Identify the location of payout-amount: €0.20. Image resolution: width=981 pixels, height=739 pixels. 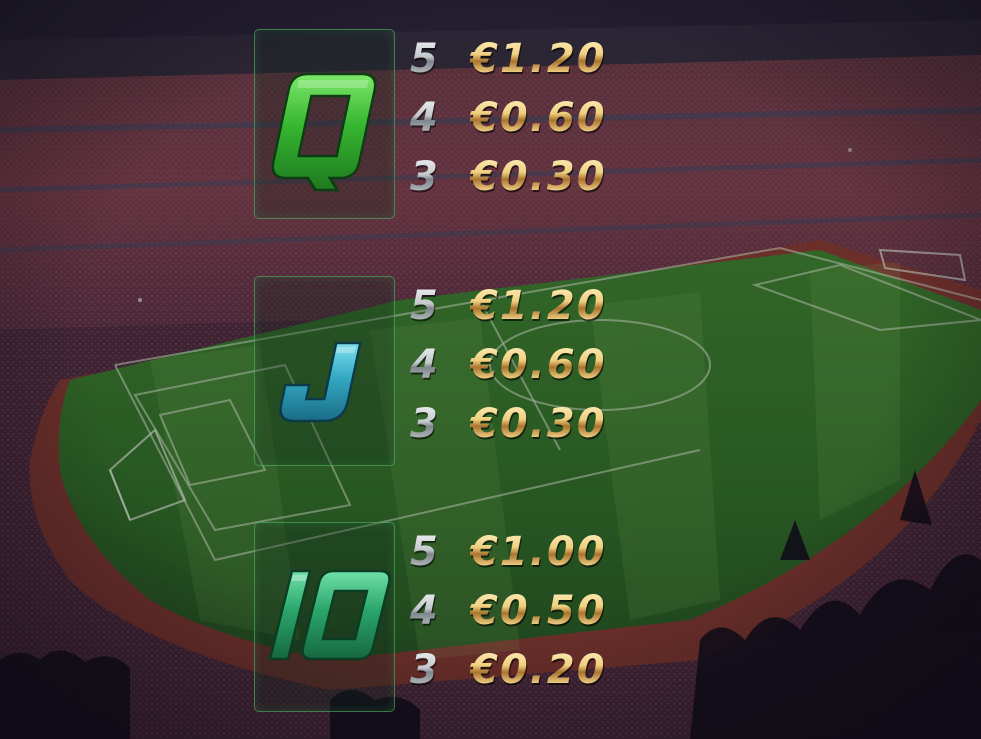
(538, 670).